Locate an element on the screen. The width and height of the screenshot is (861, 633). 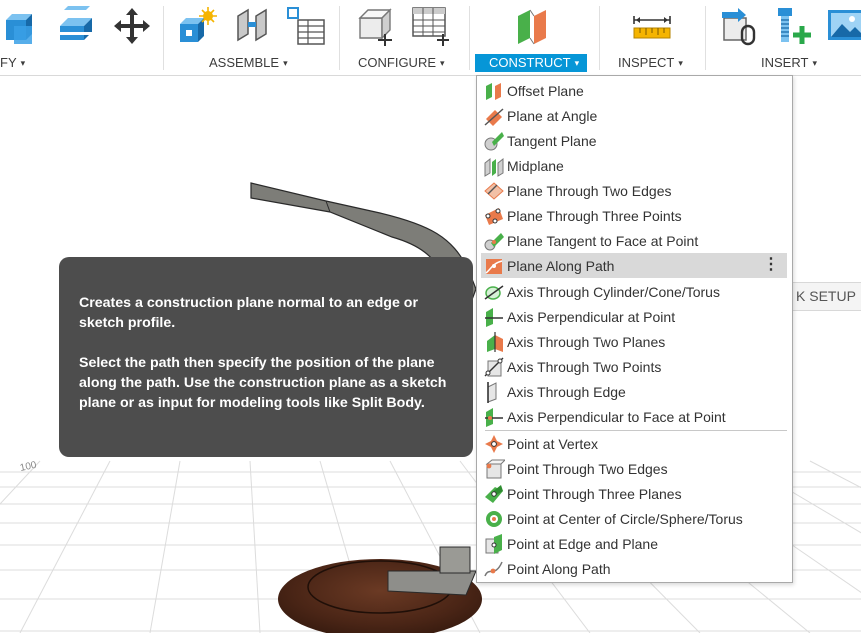
combine-icon is located at coordinates (22, 26).